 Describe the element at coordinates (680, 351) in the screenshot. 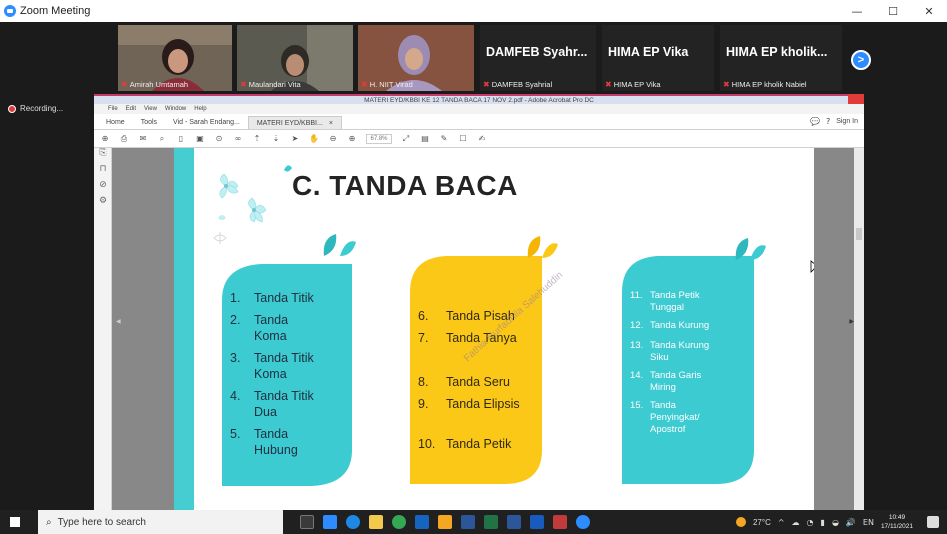

I see `list-item-text: Tanda Kurung Siku` at that location.